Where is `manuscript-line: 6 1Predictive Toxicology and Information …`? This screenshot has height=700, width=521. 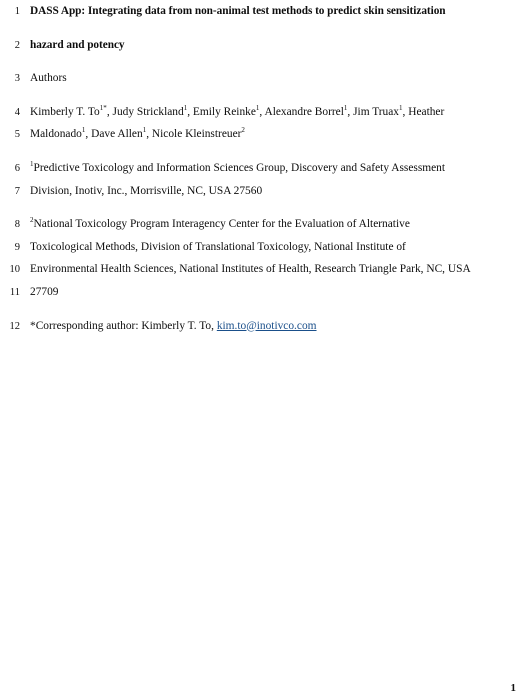
manuscript-line: 6 1Predictive Toxicology and Information … is located at coordinates (260, 168).